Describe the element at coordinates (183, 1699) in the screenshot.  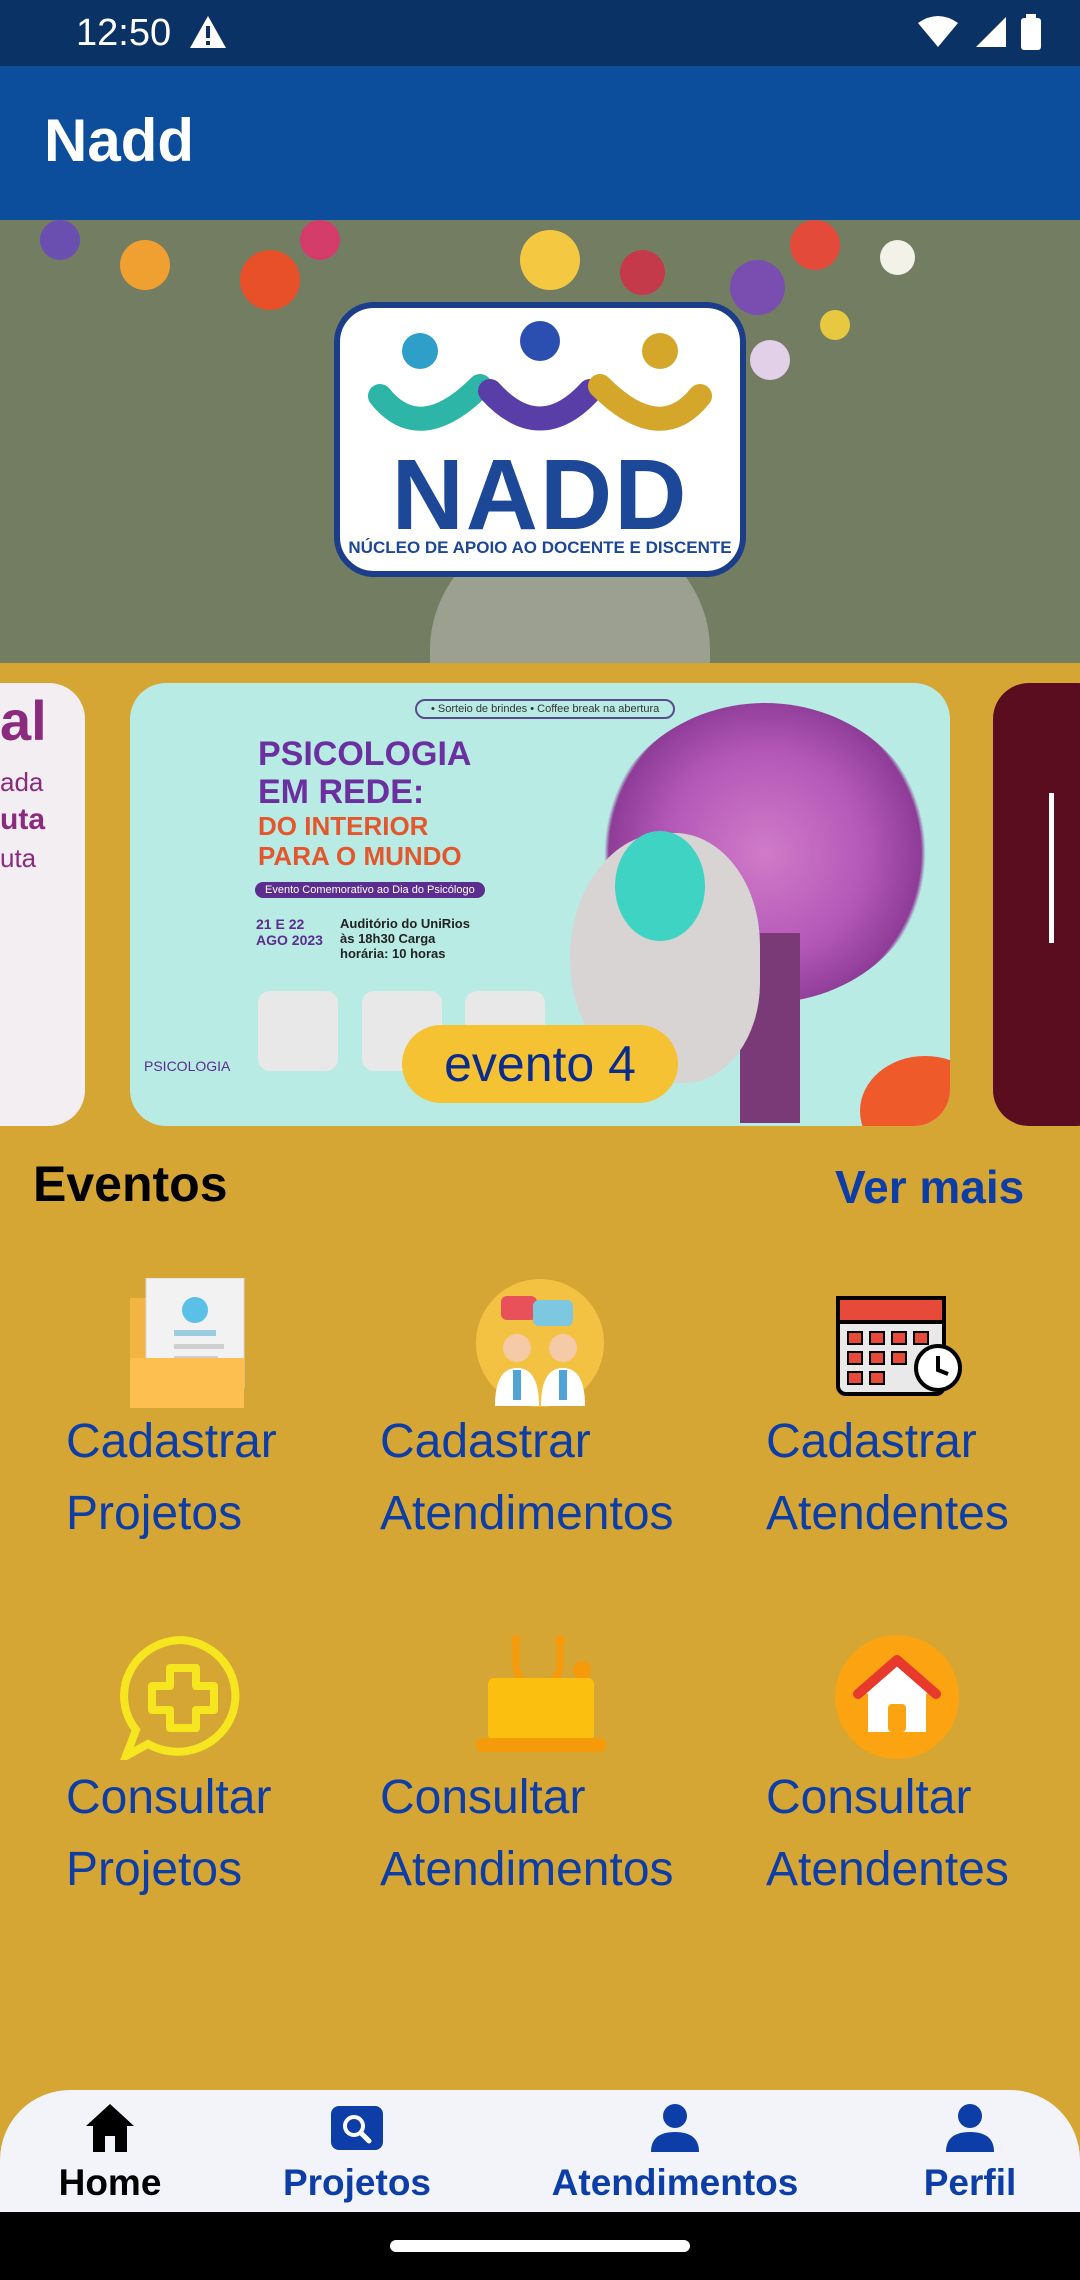
I see `plus-chat-icon` at that location.